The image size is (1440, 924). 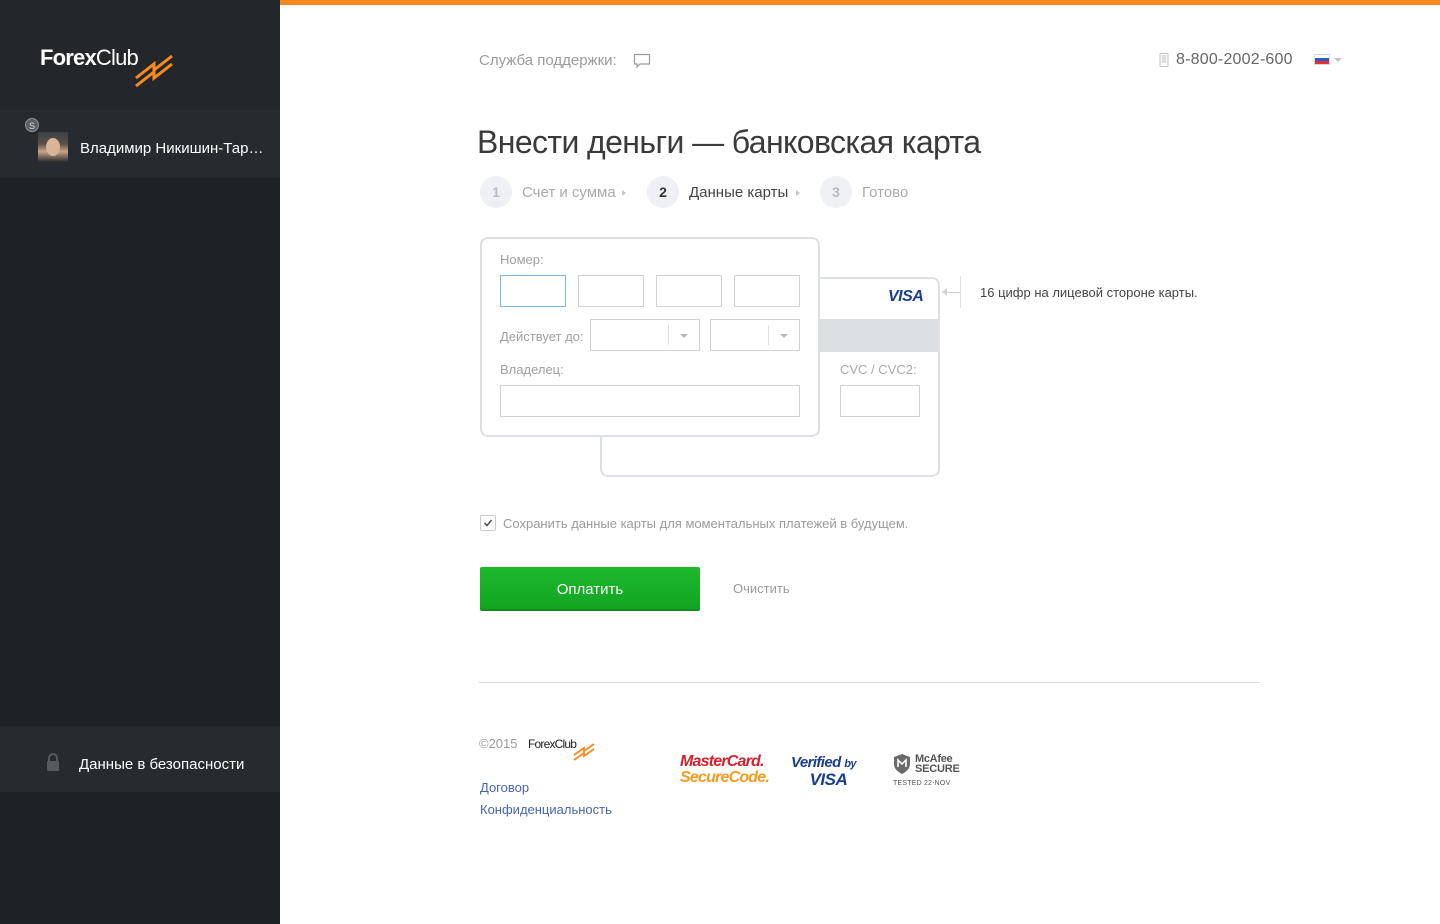 What do you see at coordinates (761, 588) in the screenshot?
I see `clear-link: Очистить` at bounding box center [761, 588].